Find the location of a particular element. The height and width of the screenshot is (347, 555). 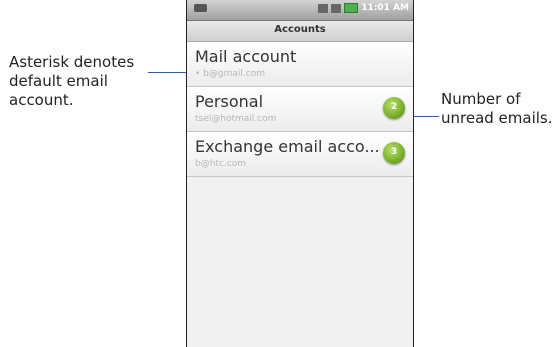

account-email: tsel@hotmail.com is located at coordinates (236, 119).